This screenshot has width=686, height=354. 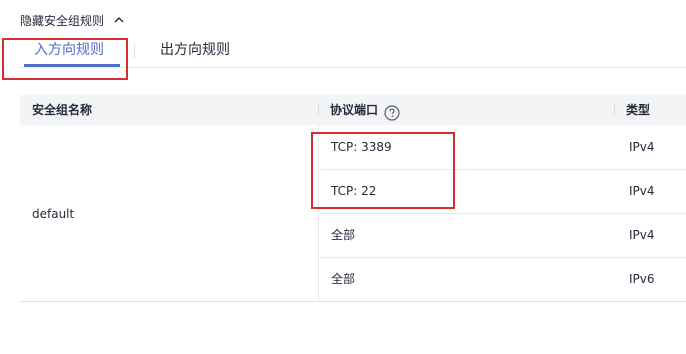 I want to click on table-bottom-border, so click(x=353, y=301).